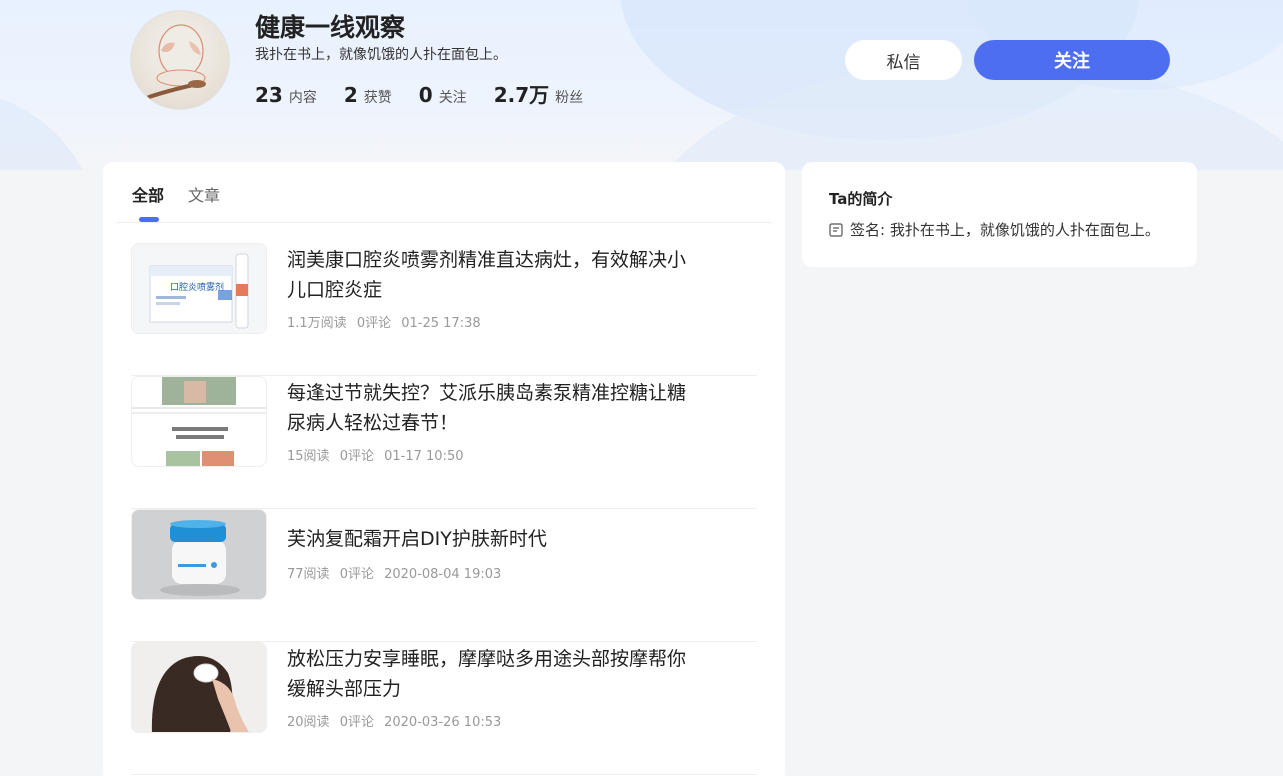 This screenshot has height=776, width=1283. I want to click on publish-time: 01-25 17:38, so click(441, 323).